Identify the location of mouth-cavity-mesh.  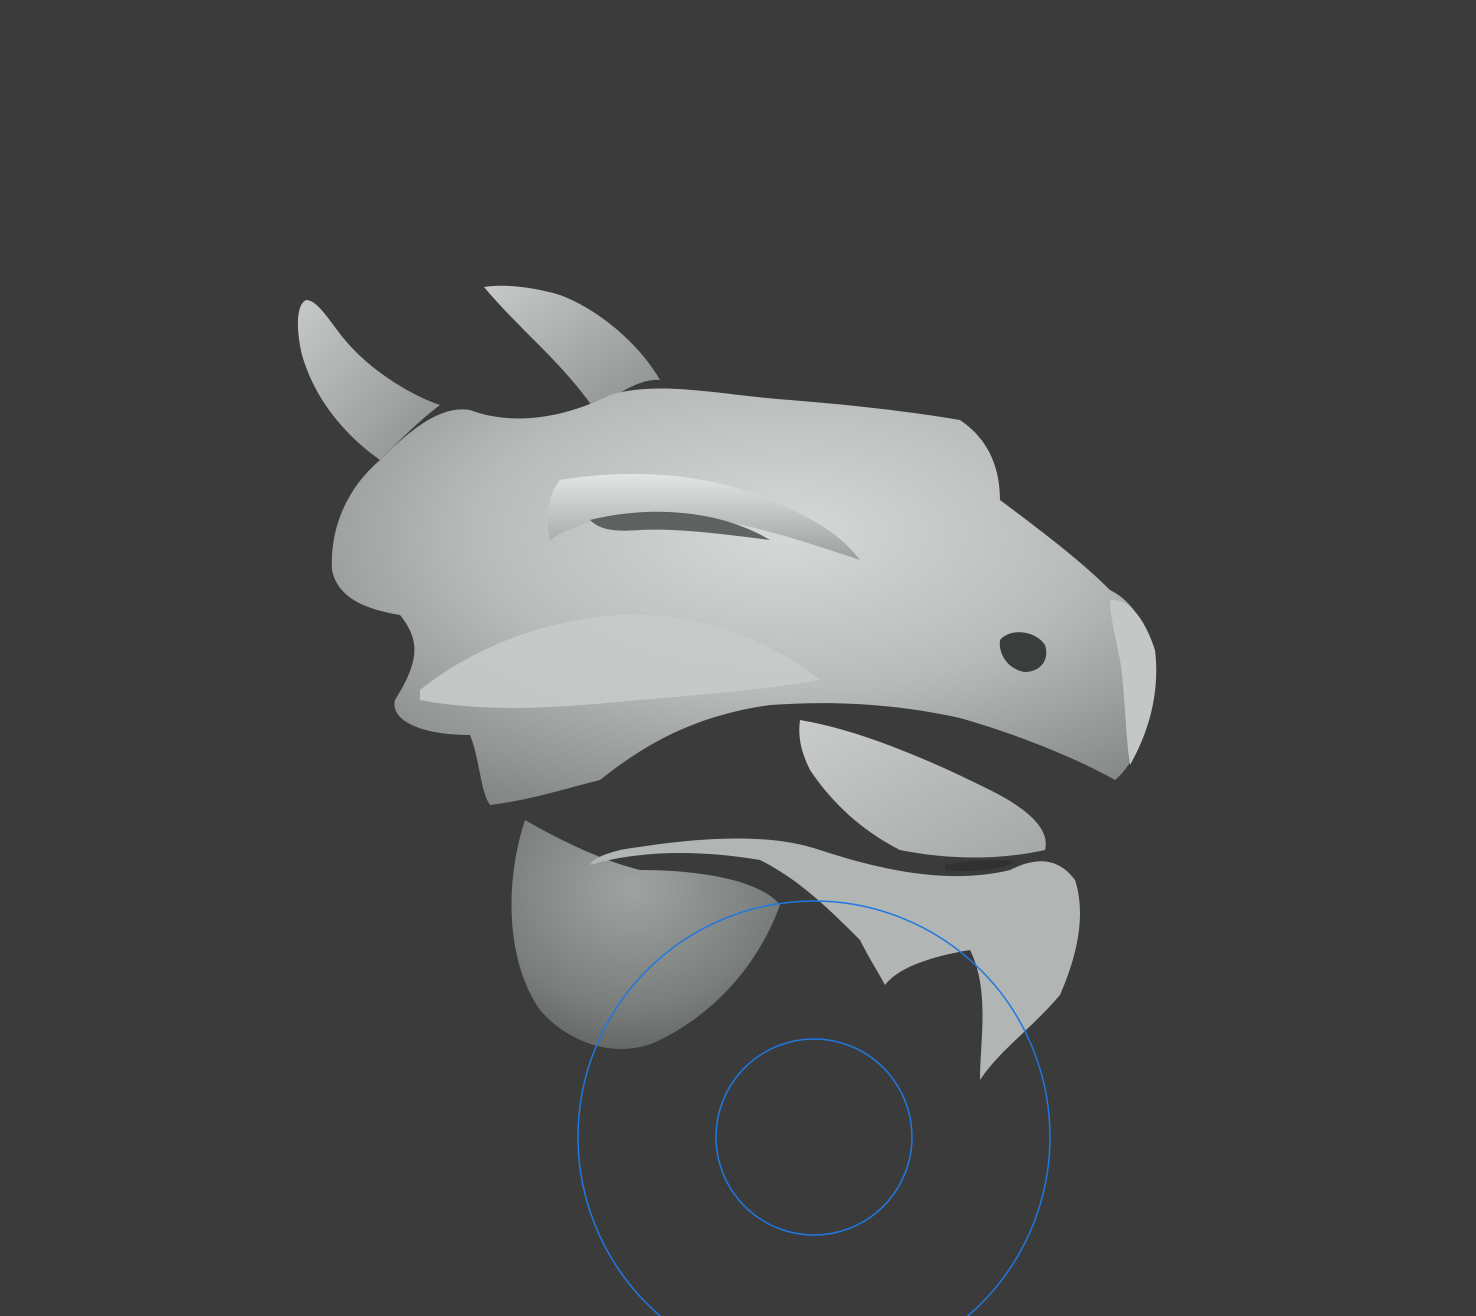
(922, 789).